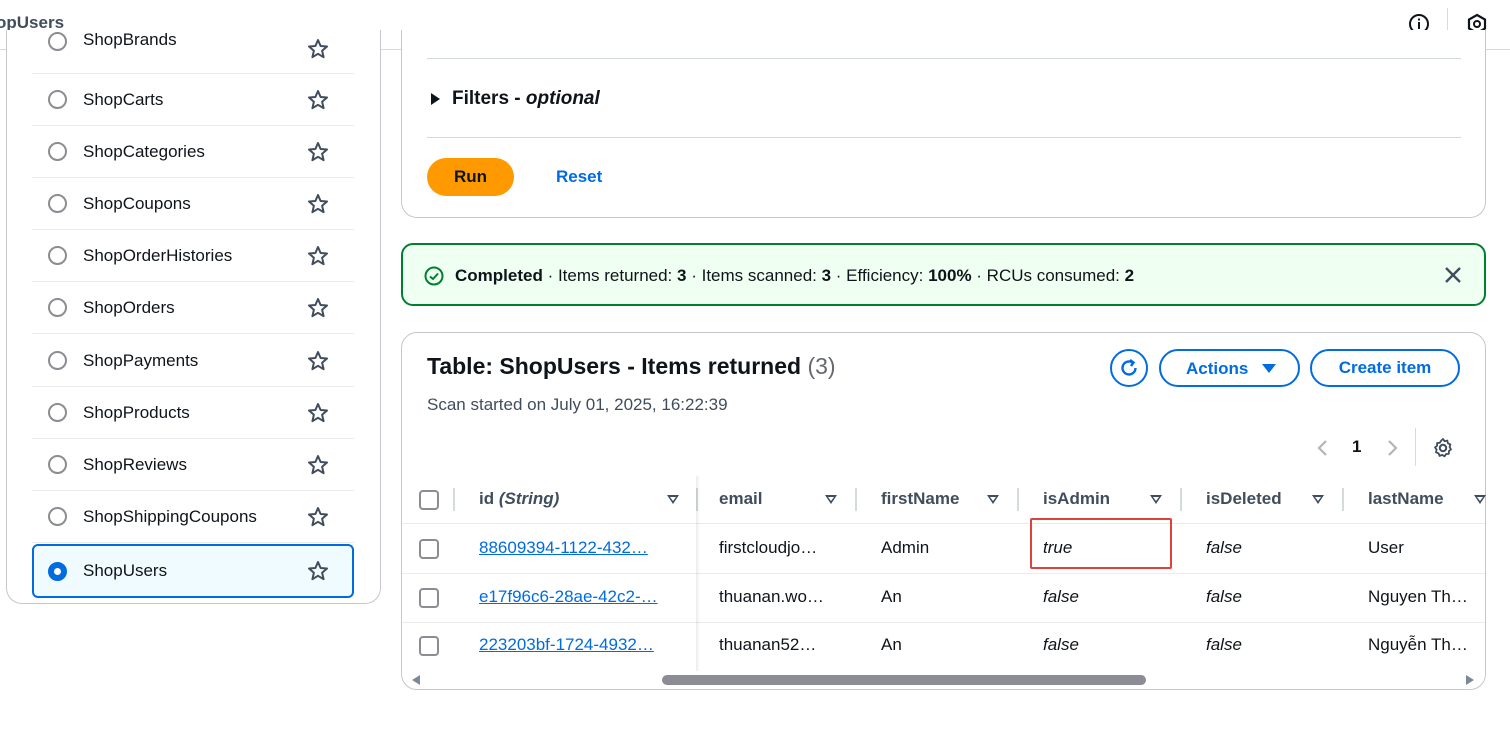  I want to click on items-count: (3), so click(821, 366).